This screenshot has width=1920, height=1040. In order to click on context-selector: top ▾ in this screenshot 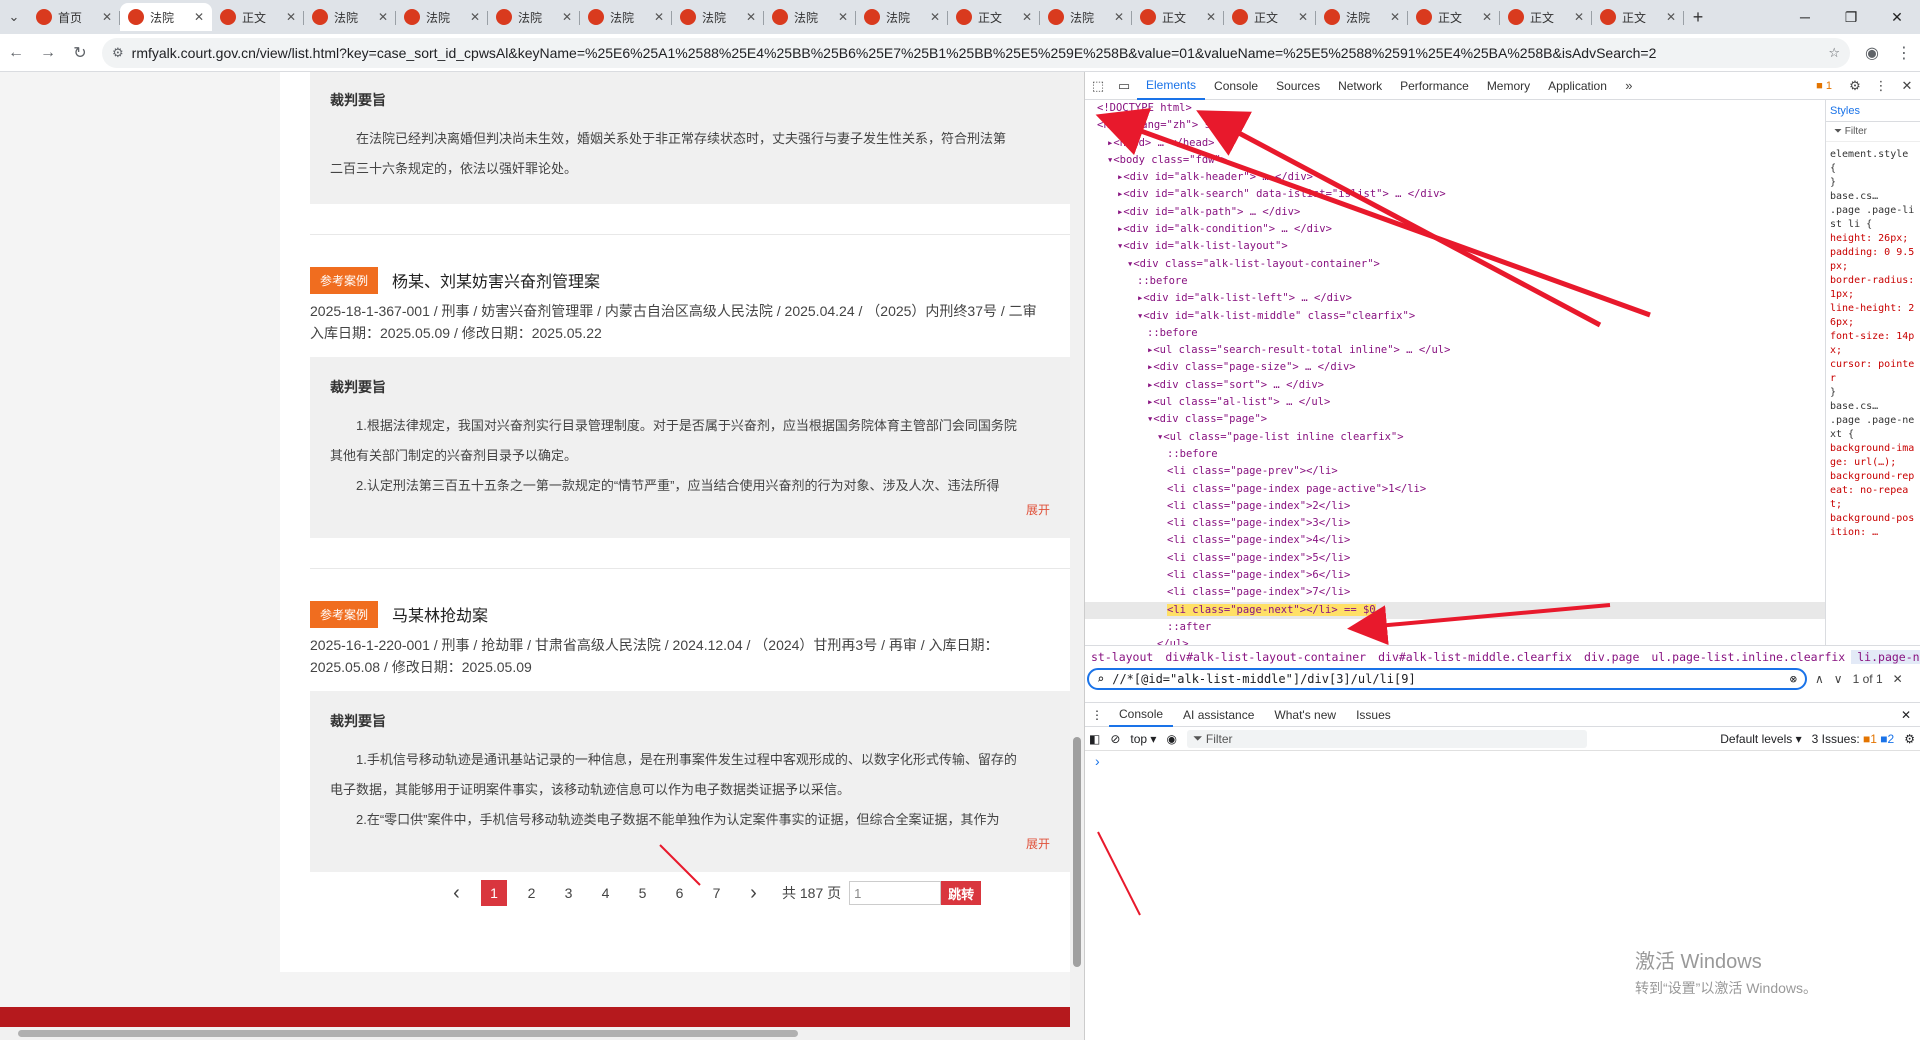, I will do `click(1143, 739)`.